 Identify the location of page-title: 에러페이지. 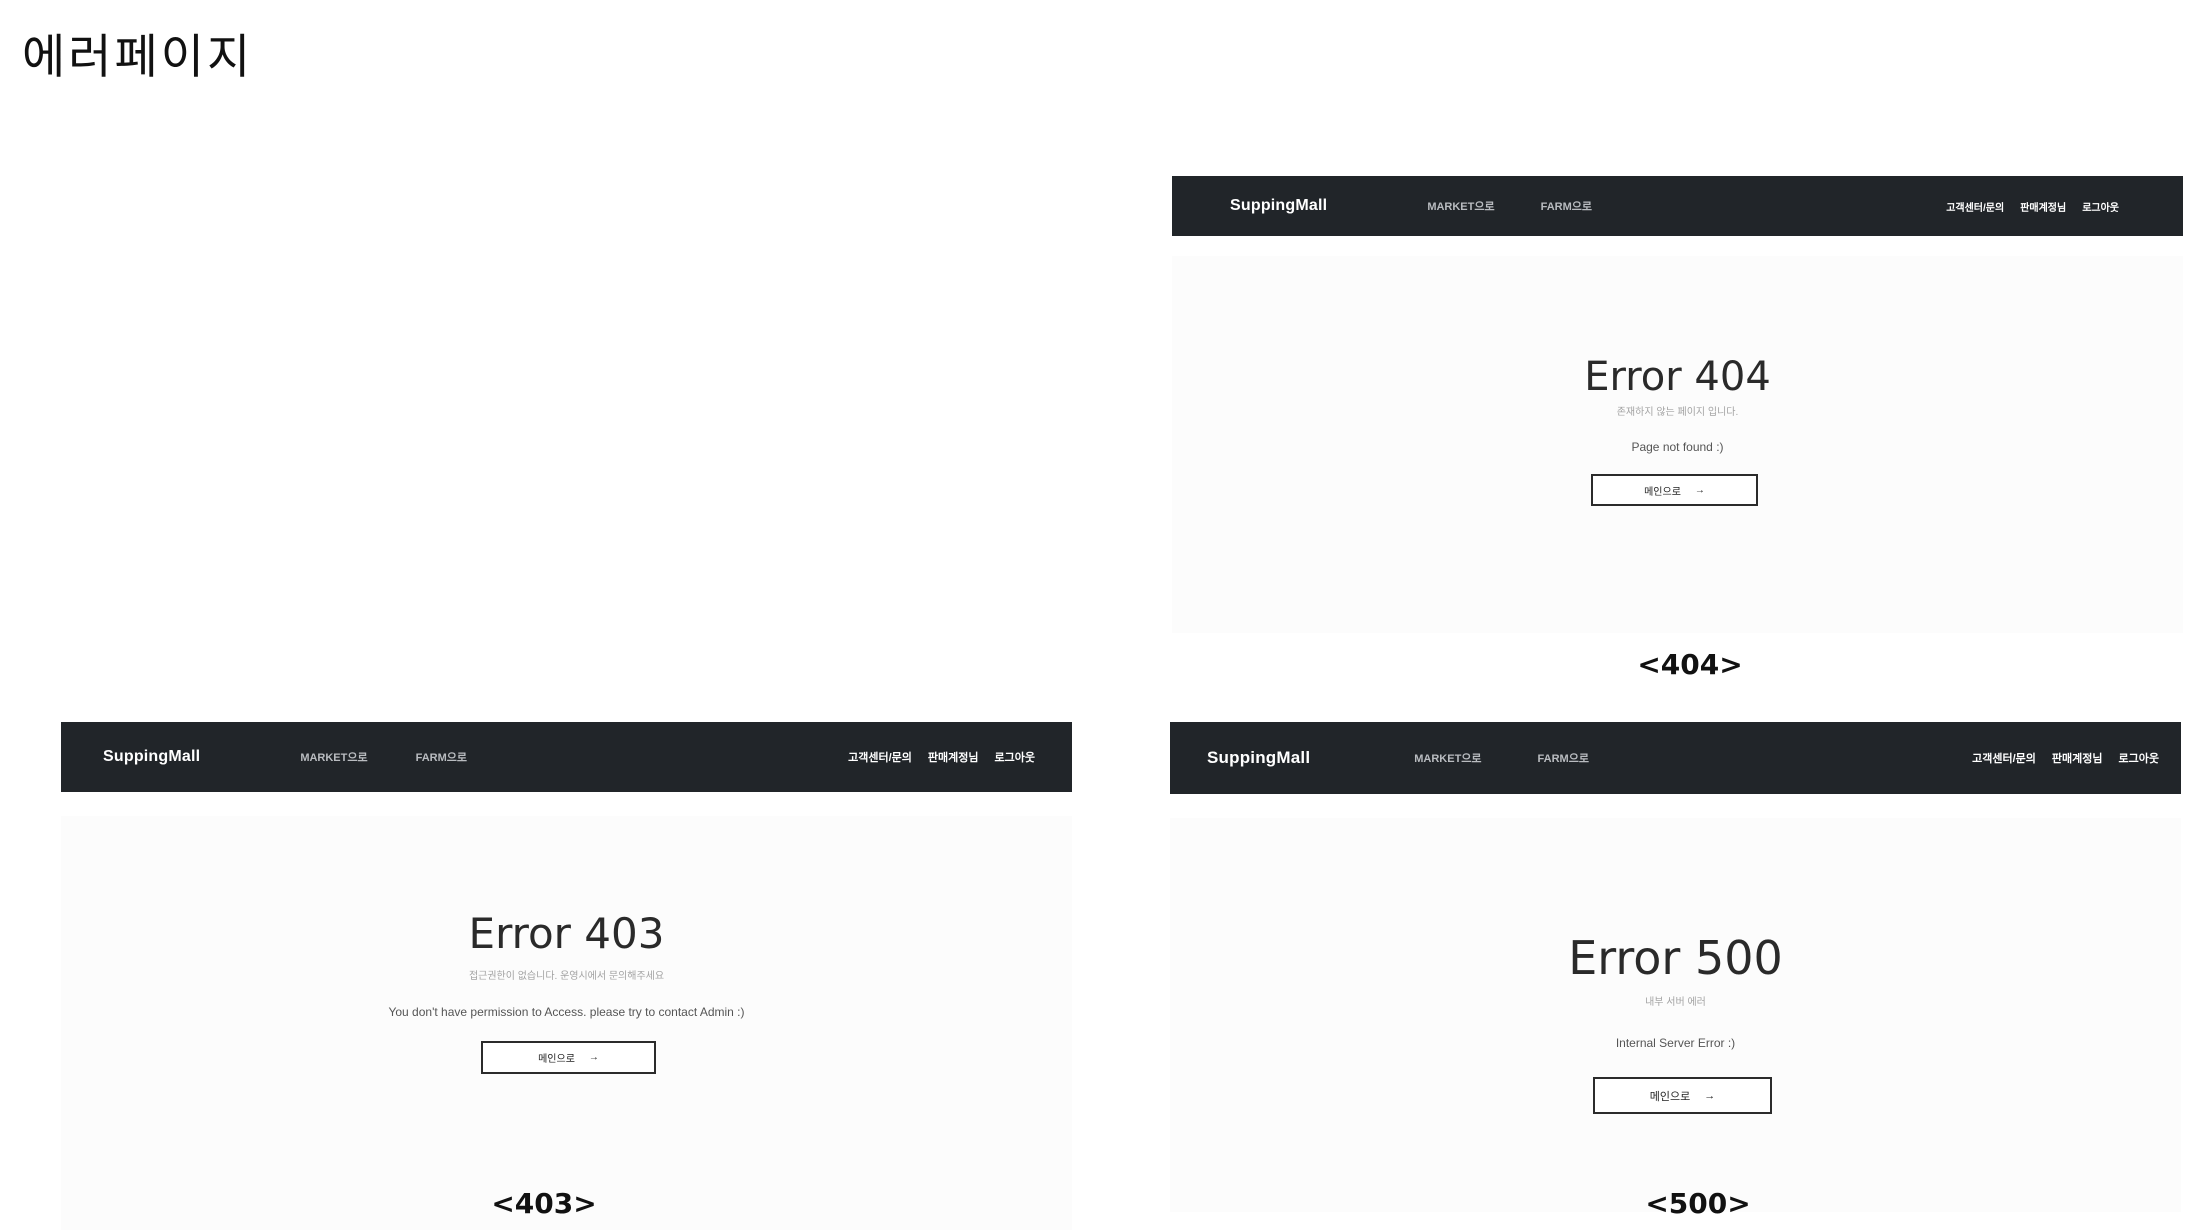
(138, 57).